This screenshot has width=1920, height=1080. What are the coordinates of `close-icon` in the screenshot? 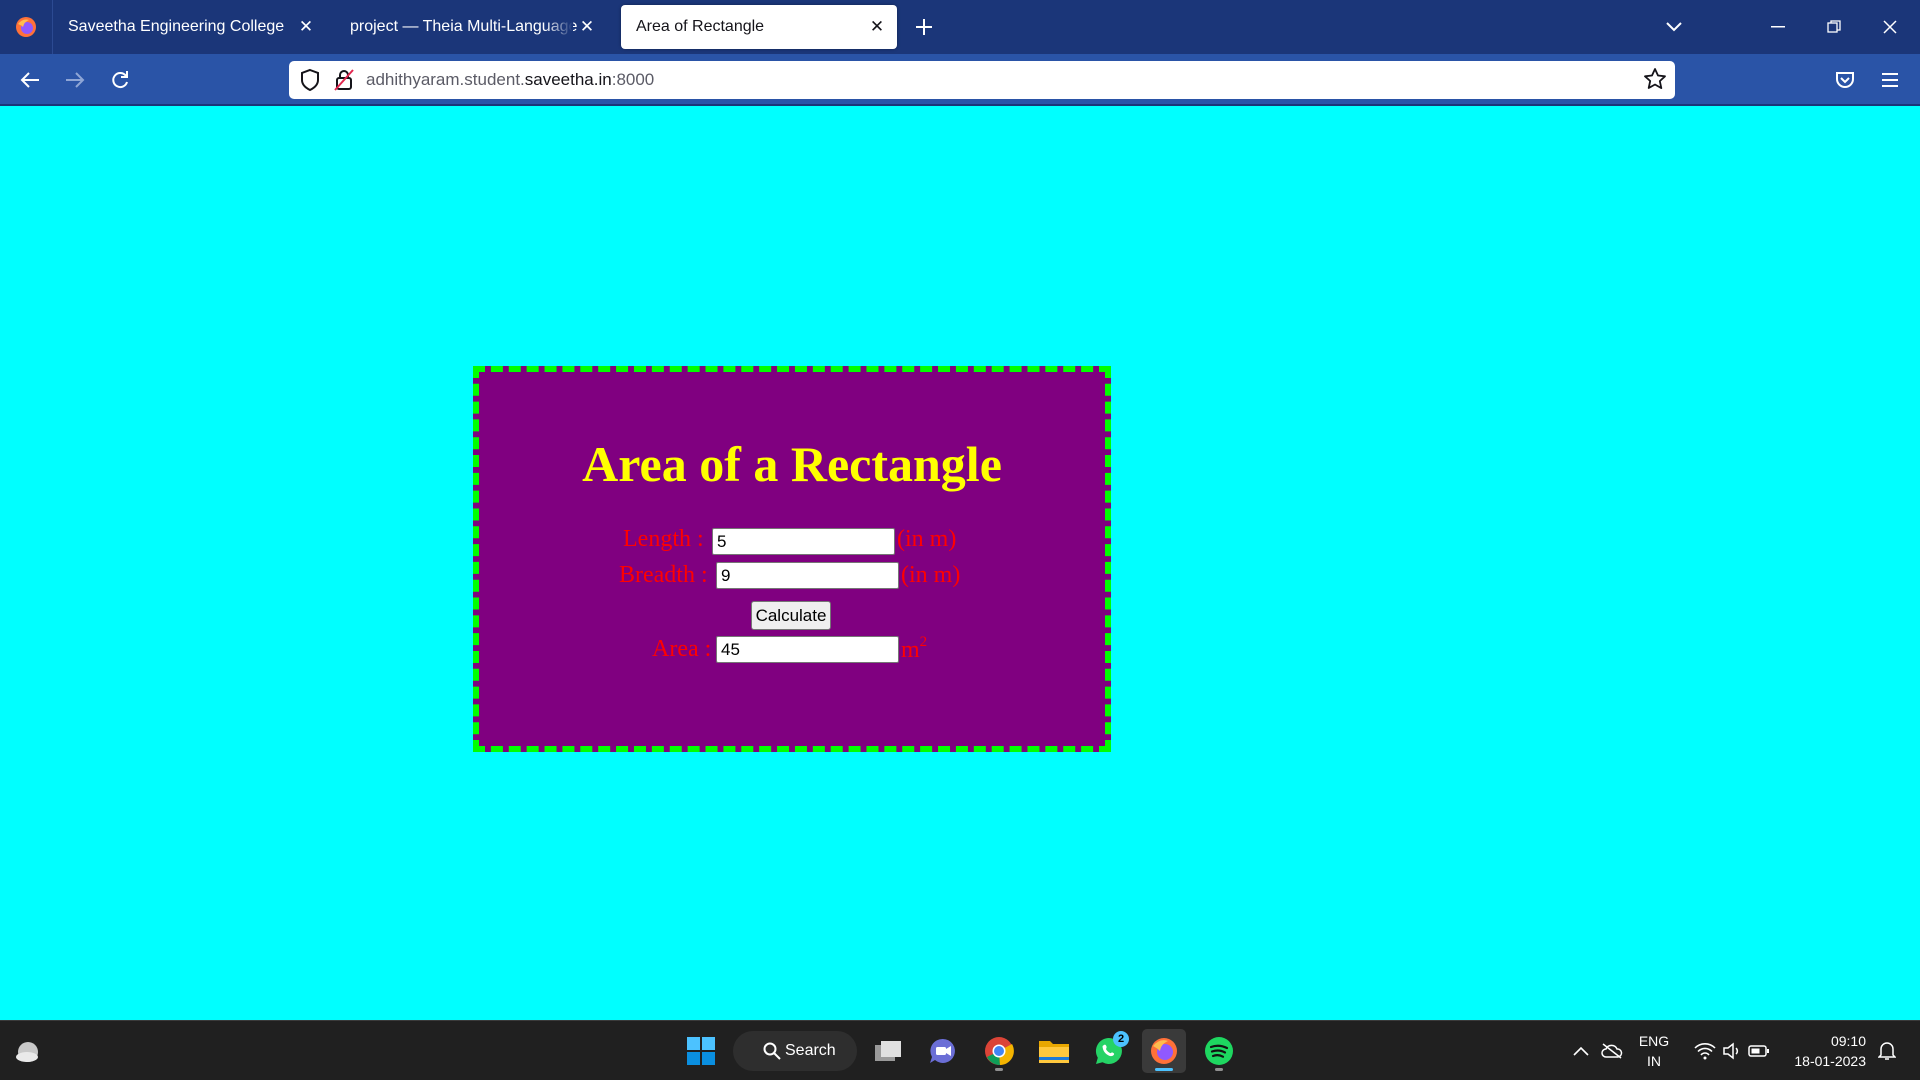 It's located at (1890, 27).